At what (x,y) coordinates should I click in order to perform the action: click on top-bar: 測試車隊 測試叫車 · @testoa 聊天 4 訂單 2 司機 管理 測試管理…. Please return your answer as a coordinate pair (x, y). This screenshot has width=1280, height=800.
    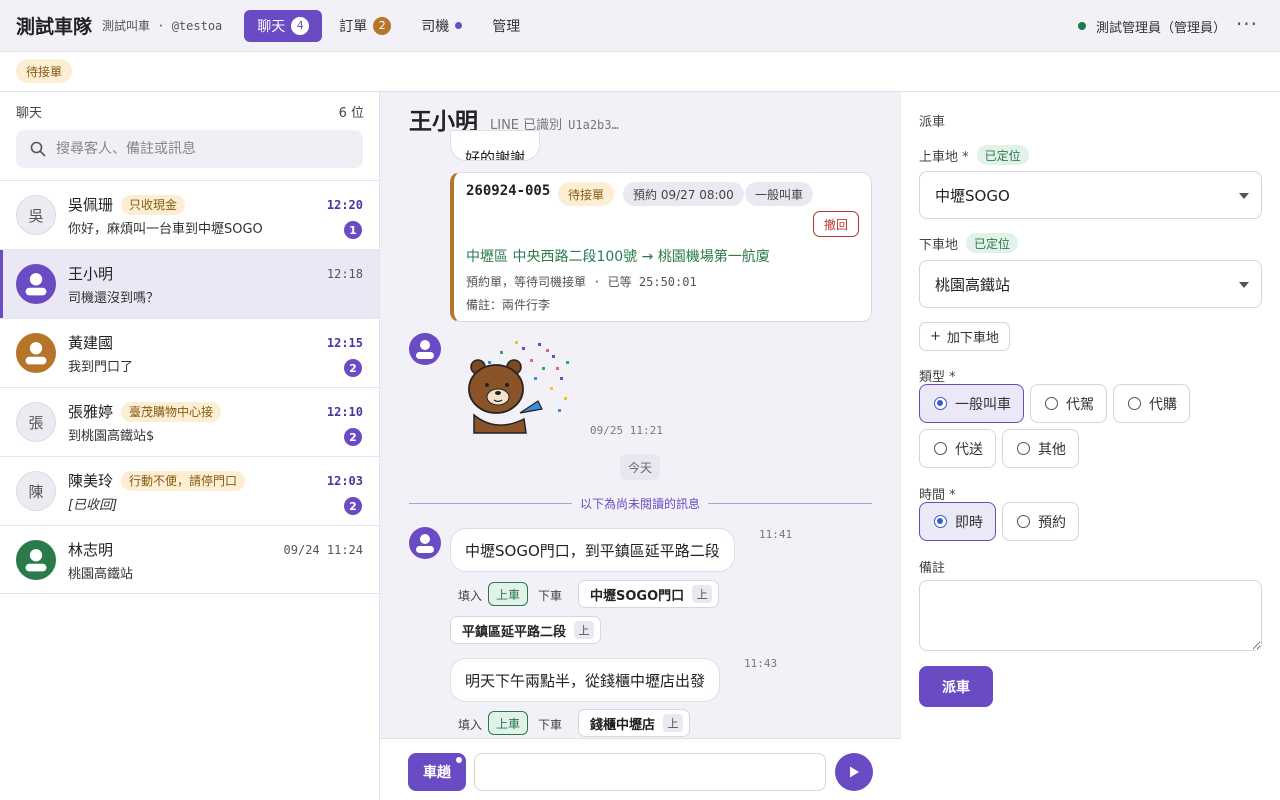
    Looking at the image, I should click on (640, 26).